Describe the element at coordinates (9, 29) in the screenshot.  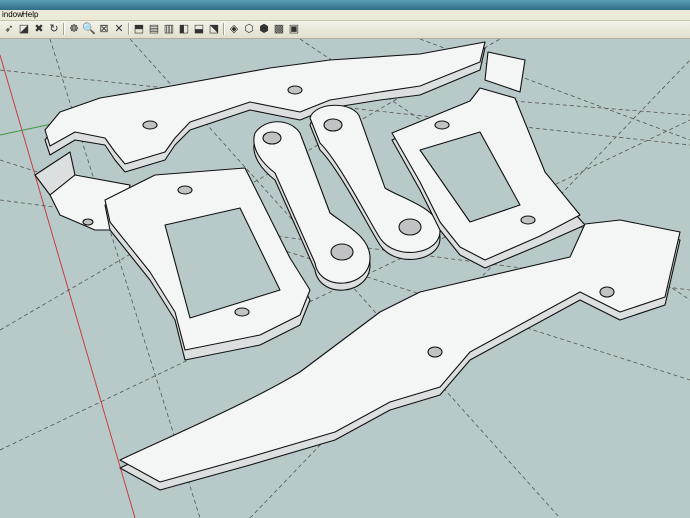
I see `select-icon: ➶` at that location.